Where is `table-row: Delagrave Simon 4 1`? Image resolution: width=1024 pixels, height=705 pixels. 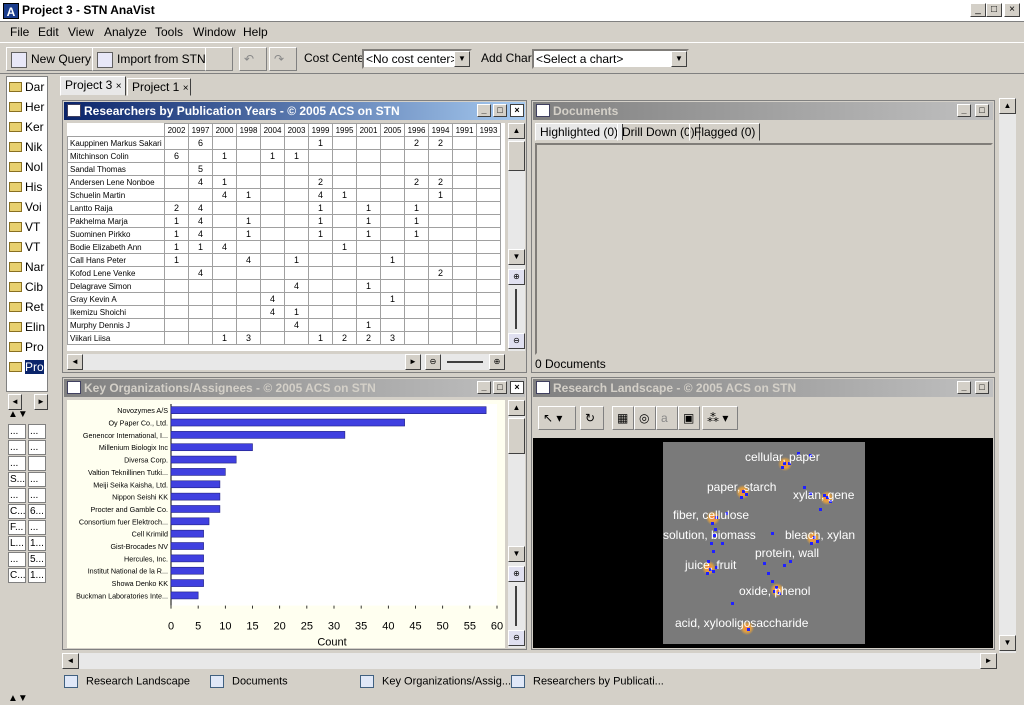 table-row: Delagrave Simon 4 1 is located at coordinates (284, 286).